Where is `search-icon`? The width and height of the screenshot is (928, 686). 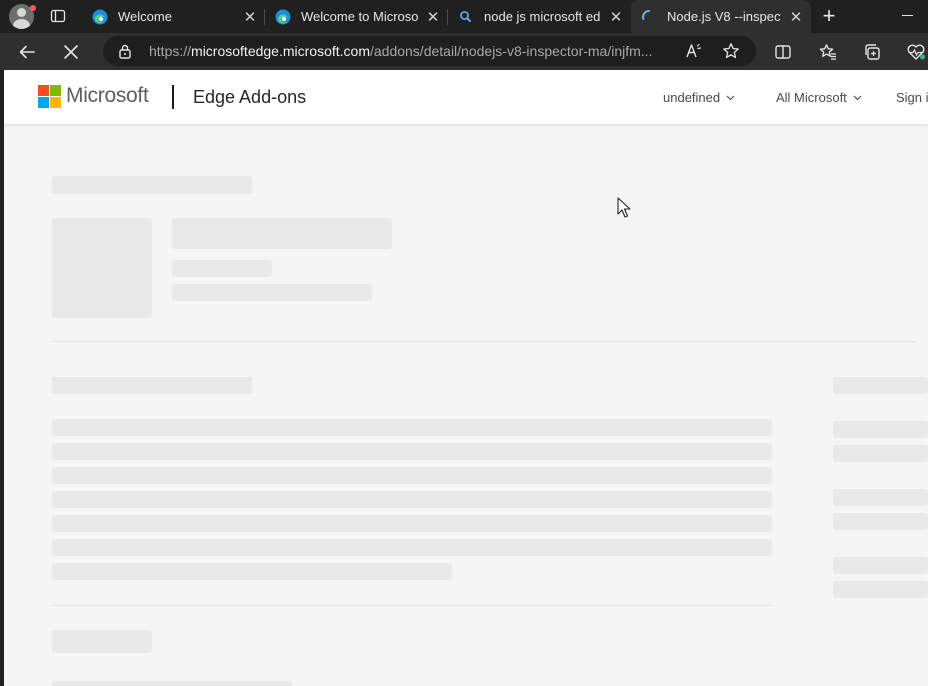 search-icon is located at coordinates (466, 17).